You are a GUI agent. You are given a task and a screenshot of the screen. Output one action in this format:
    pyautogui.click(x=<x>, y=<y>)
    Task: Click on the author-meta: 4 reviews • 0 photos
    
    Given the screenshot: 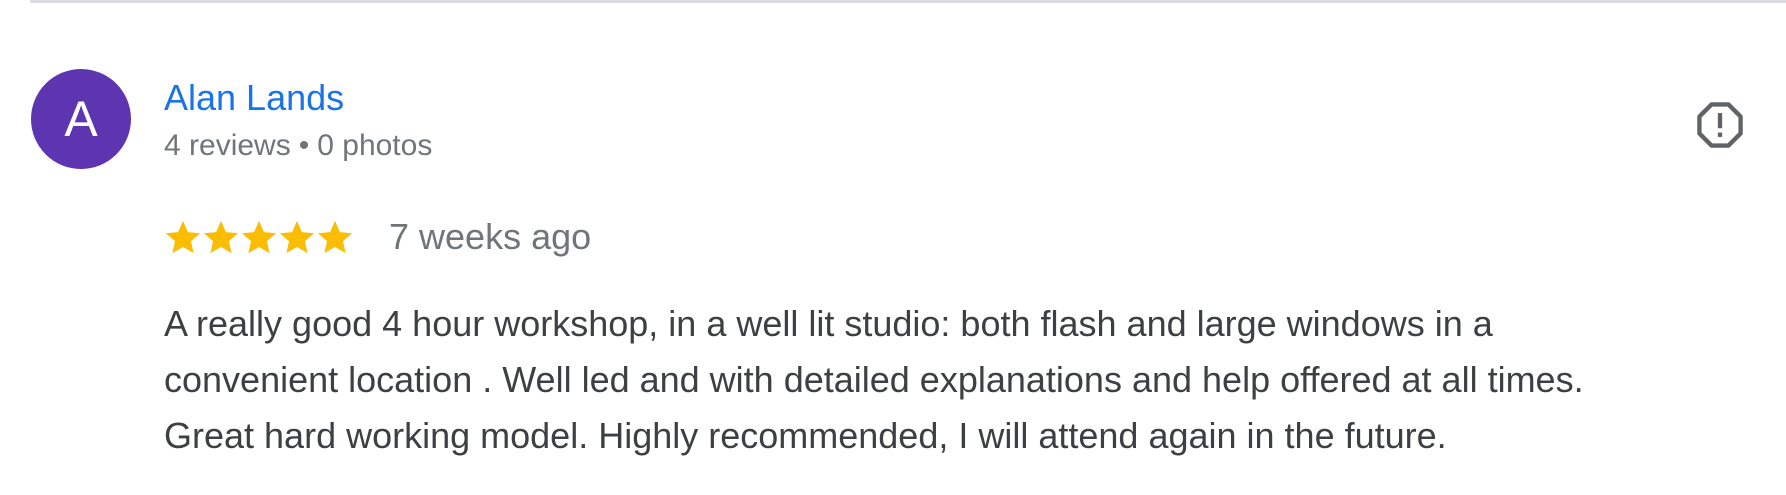 What is the action you would take?
    pyautogui.click(x=298, y=146)
    